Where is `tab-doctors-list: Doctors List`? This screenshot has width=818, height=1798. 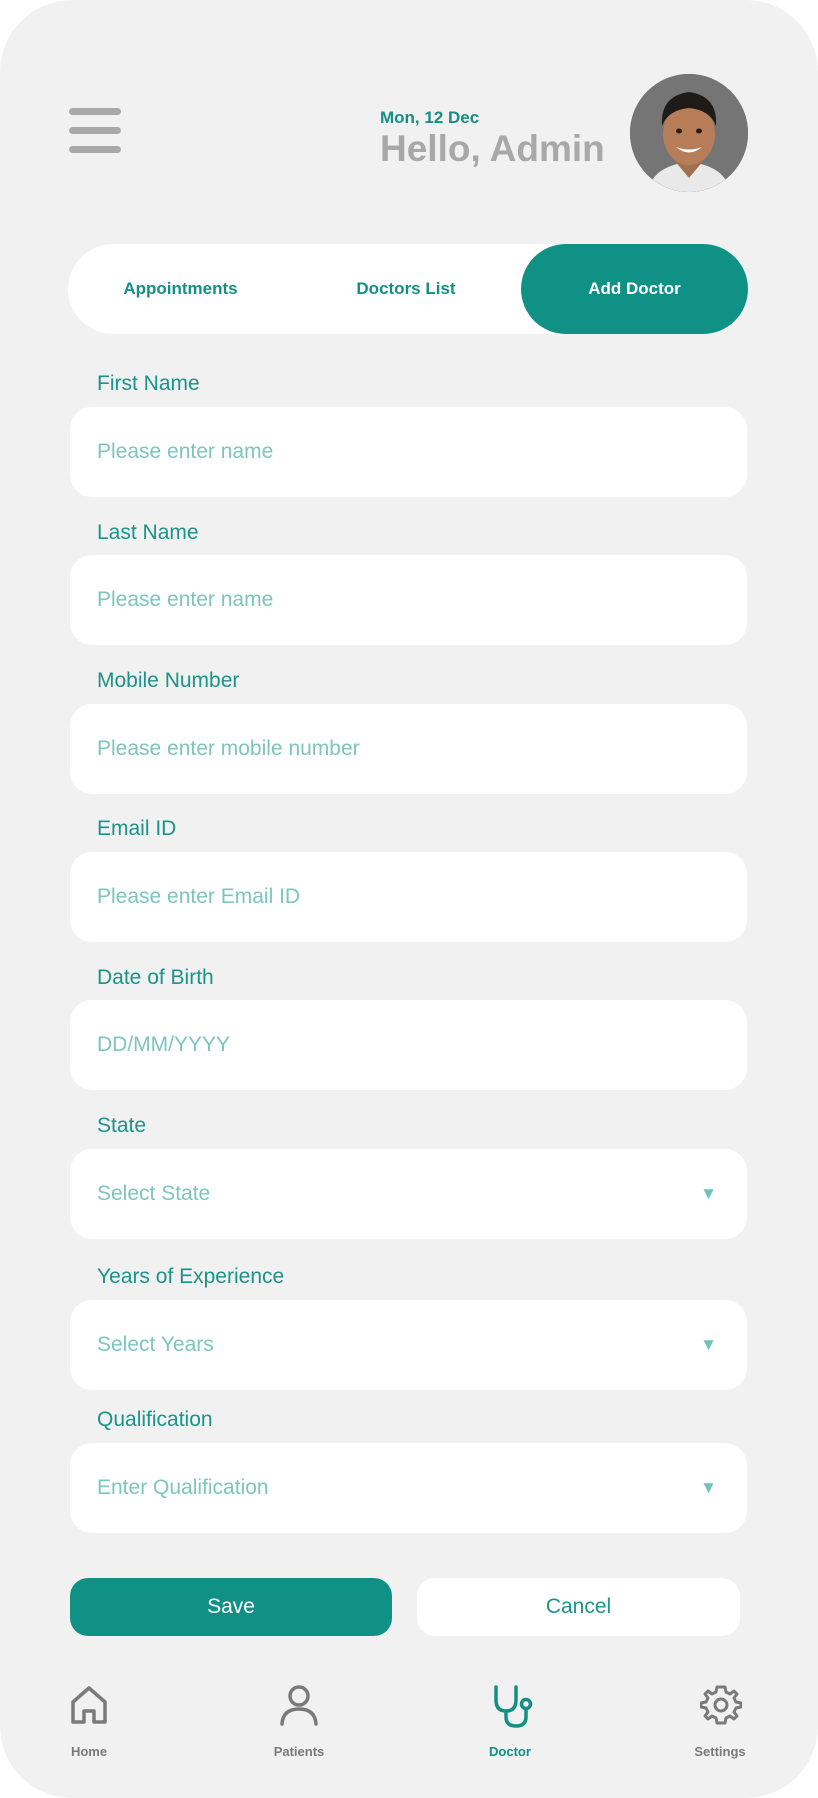 tab-doctors-list: Doctors List is located at coordinates (406, 289).